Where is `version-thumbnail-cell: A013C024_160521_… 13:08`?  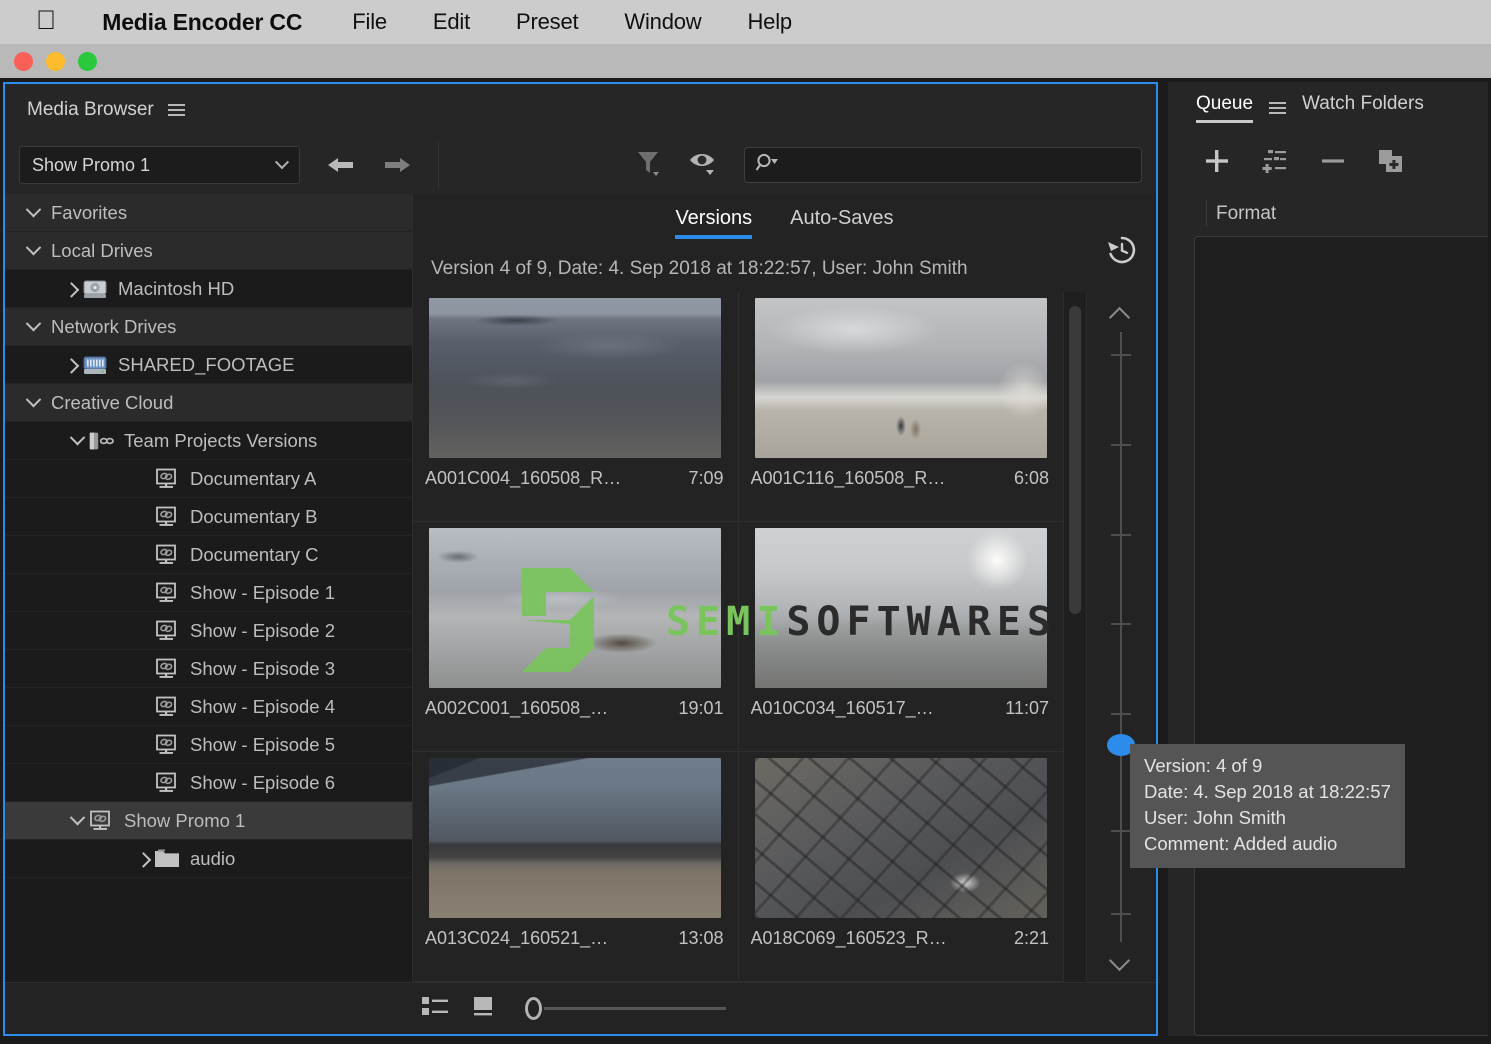
version-thumbnail-cell: A013C024_160521_… 13:08 is located at coordinates (576, 867).